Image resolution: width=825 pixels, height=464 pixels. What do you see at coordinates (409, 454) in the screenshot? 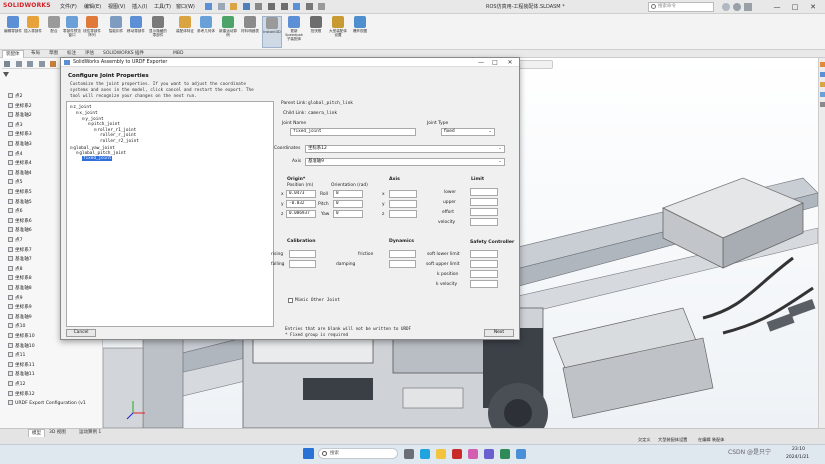
I see `task-view-icon` at bounding box center [409, 454].